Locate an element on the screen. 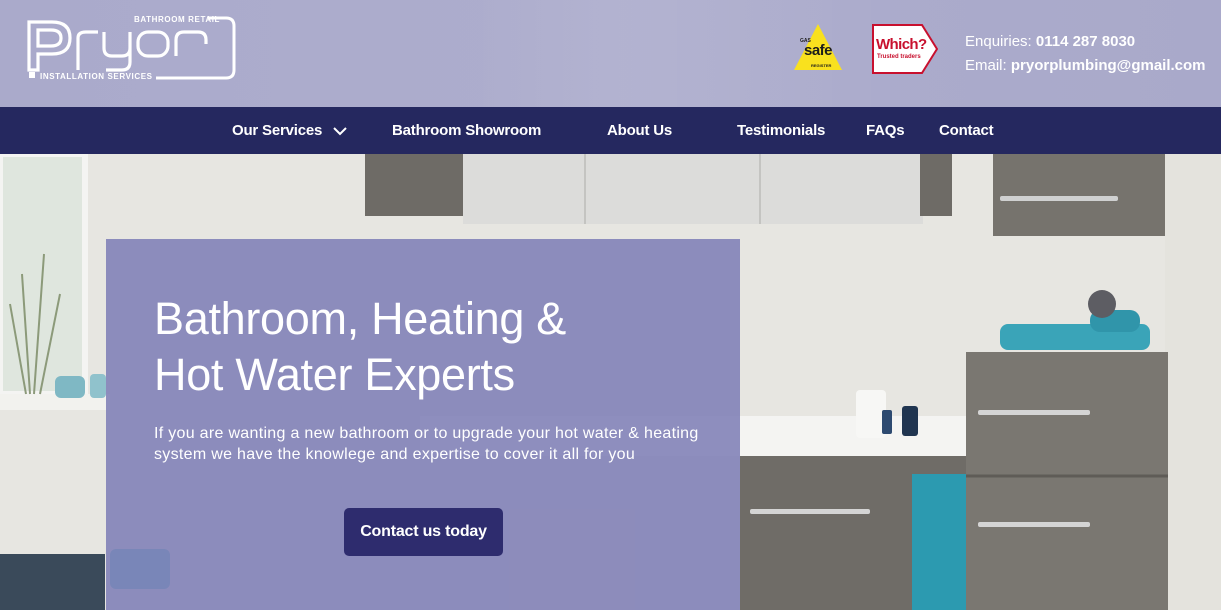  enquiries-label: Enquiries: is located at coordinates (998, 41).